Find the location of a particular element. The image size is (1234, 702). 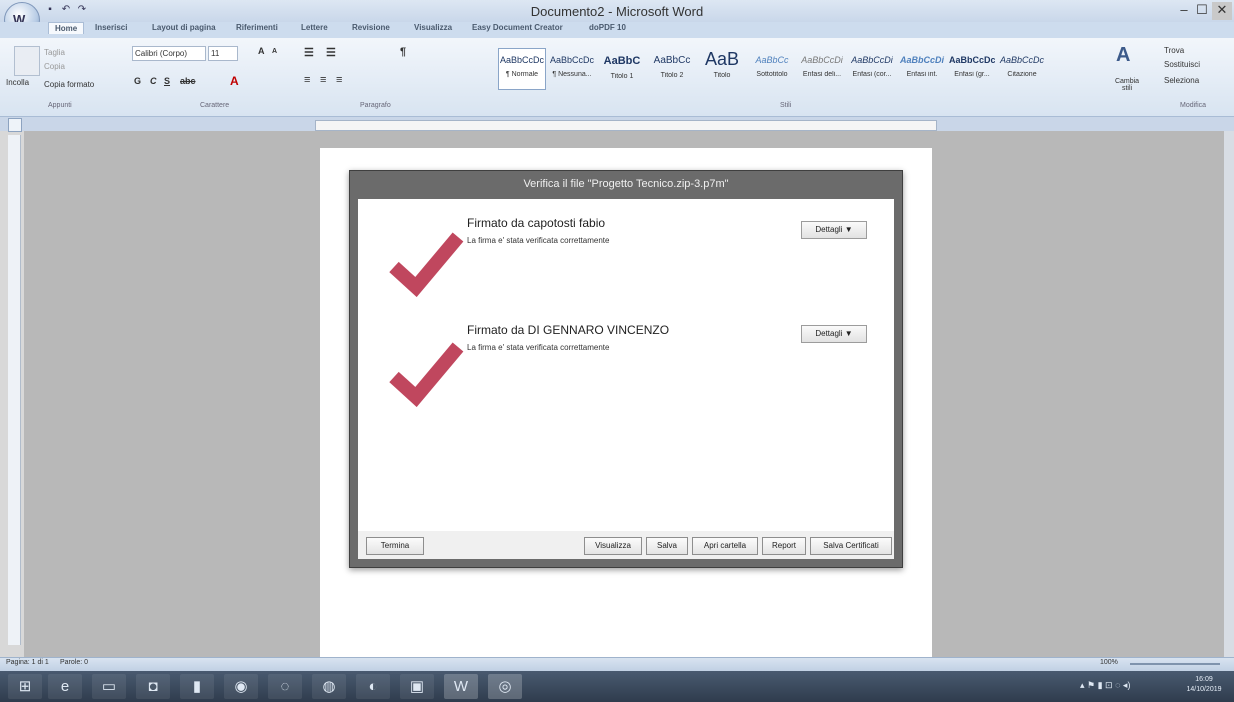

tab-references: Riferimenti is located at coordinates (257, 27).